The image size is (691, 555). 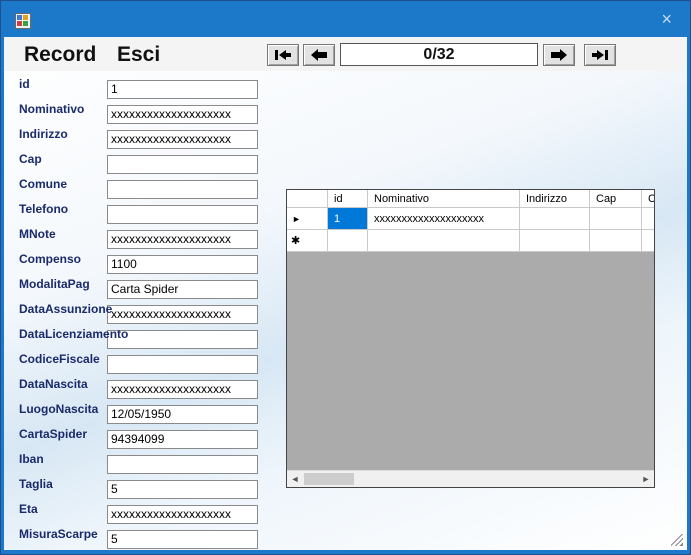 What do you see at coordinates (348, 199) in the screenshot?
I see `grid-column-header: id` at bounding box center [348, 199].